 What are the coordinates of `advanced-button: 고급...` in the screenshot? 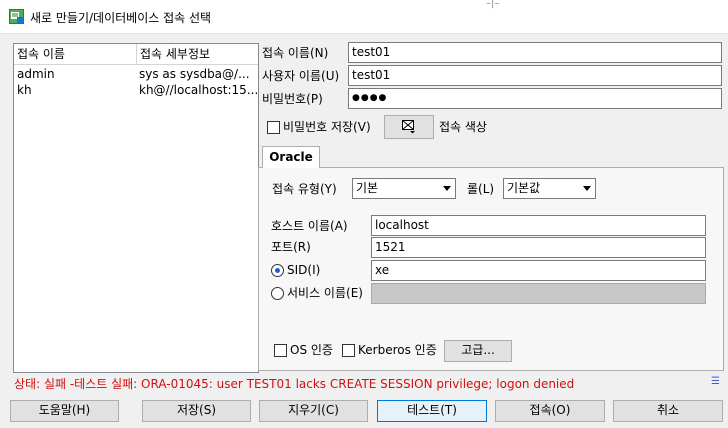 It's located at (478, 351).